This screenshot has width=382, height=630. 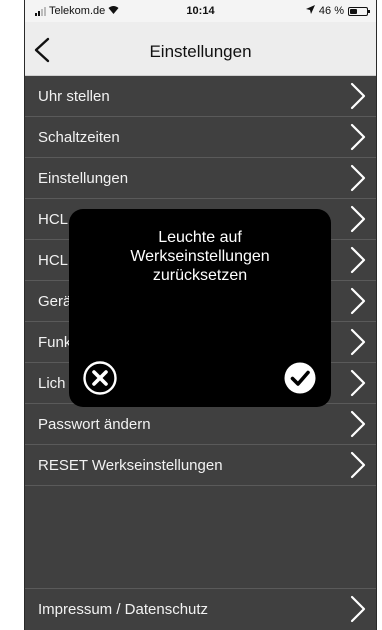 I want to click on menu-item-label: Schaltzeiten, so click(x=79, y=137).